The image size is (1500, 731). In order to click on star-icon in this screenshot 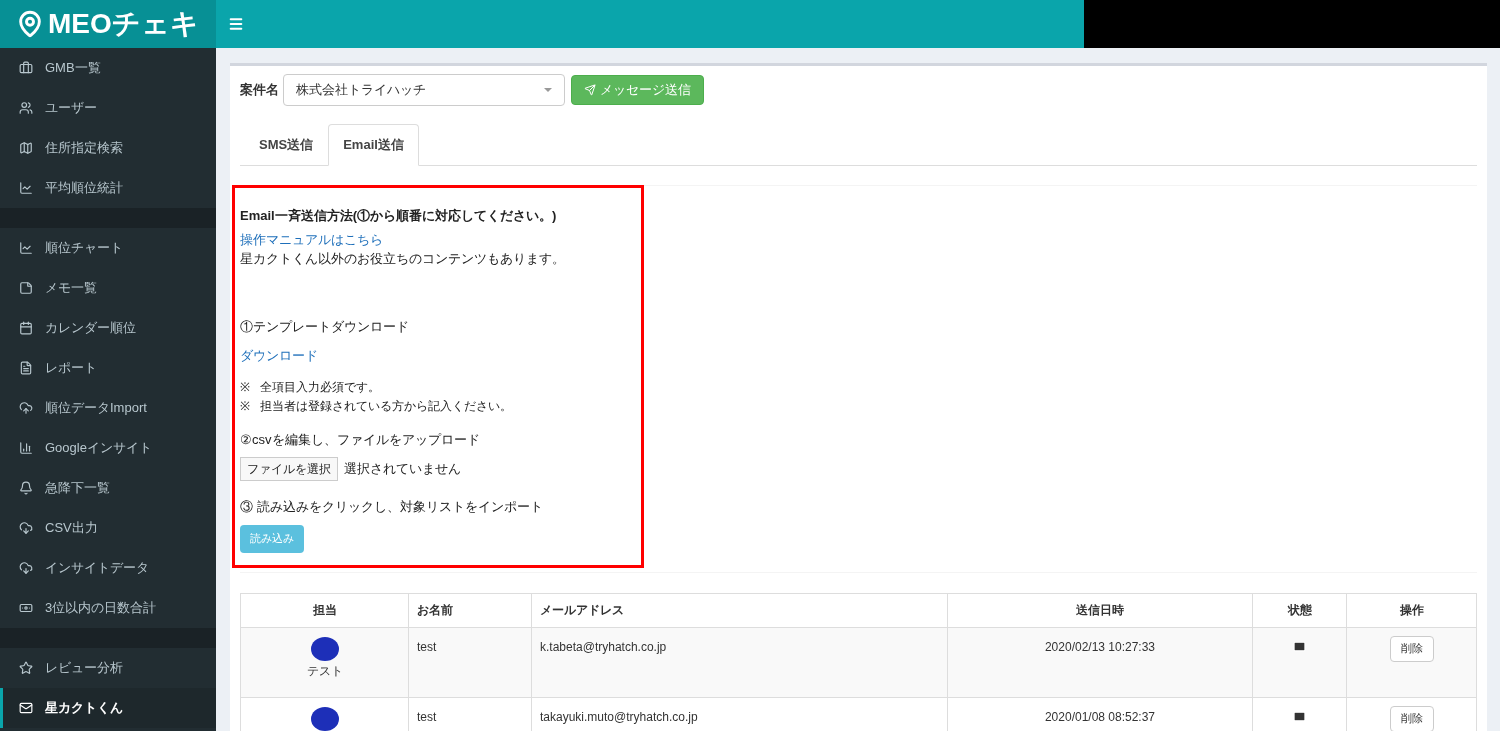, I will do `click(26, 668)`.